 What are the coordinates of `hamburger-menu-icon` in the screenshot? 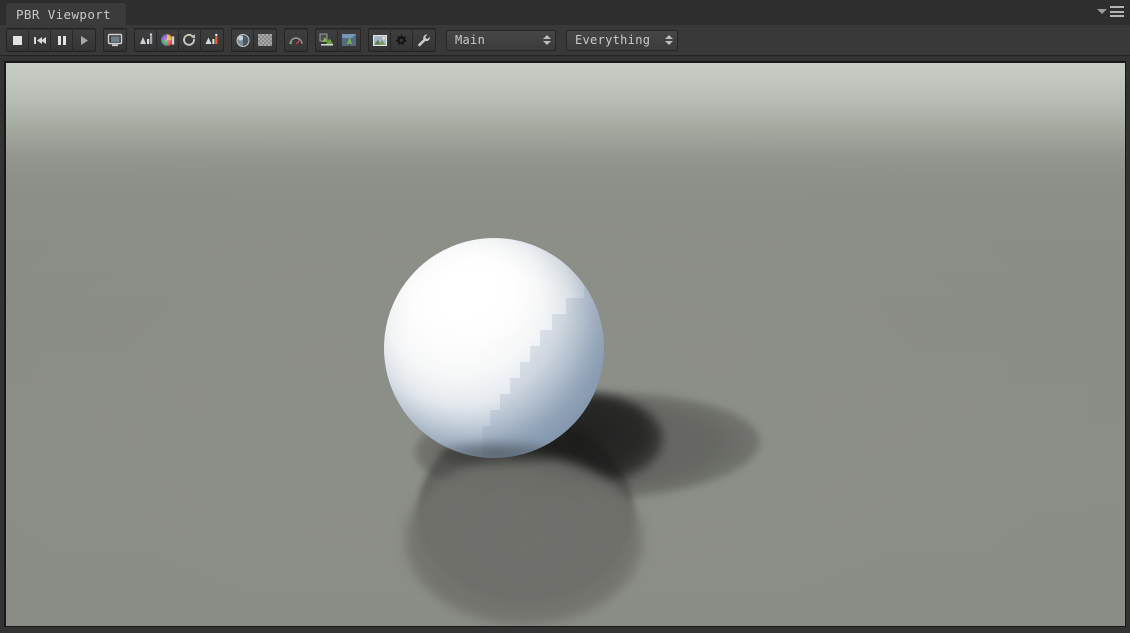 It's located at (1117, 11).